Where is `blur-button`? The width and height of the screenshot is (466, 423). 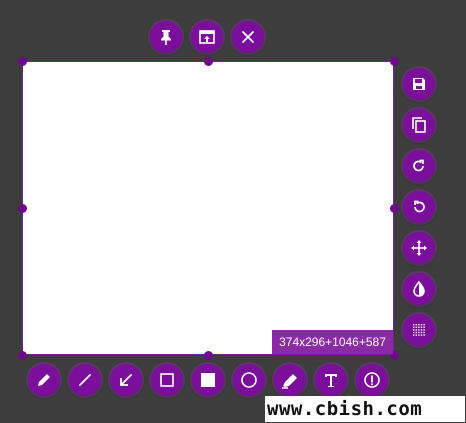
blur-button is located at coordinates (419, 289).